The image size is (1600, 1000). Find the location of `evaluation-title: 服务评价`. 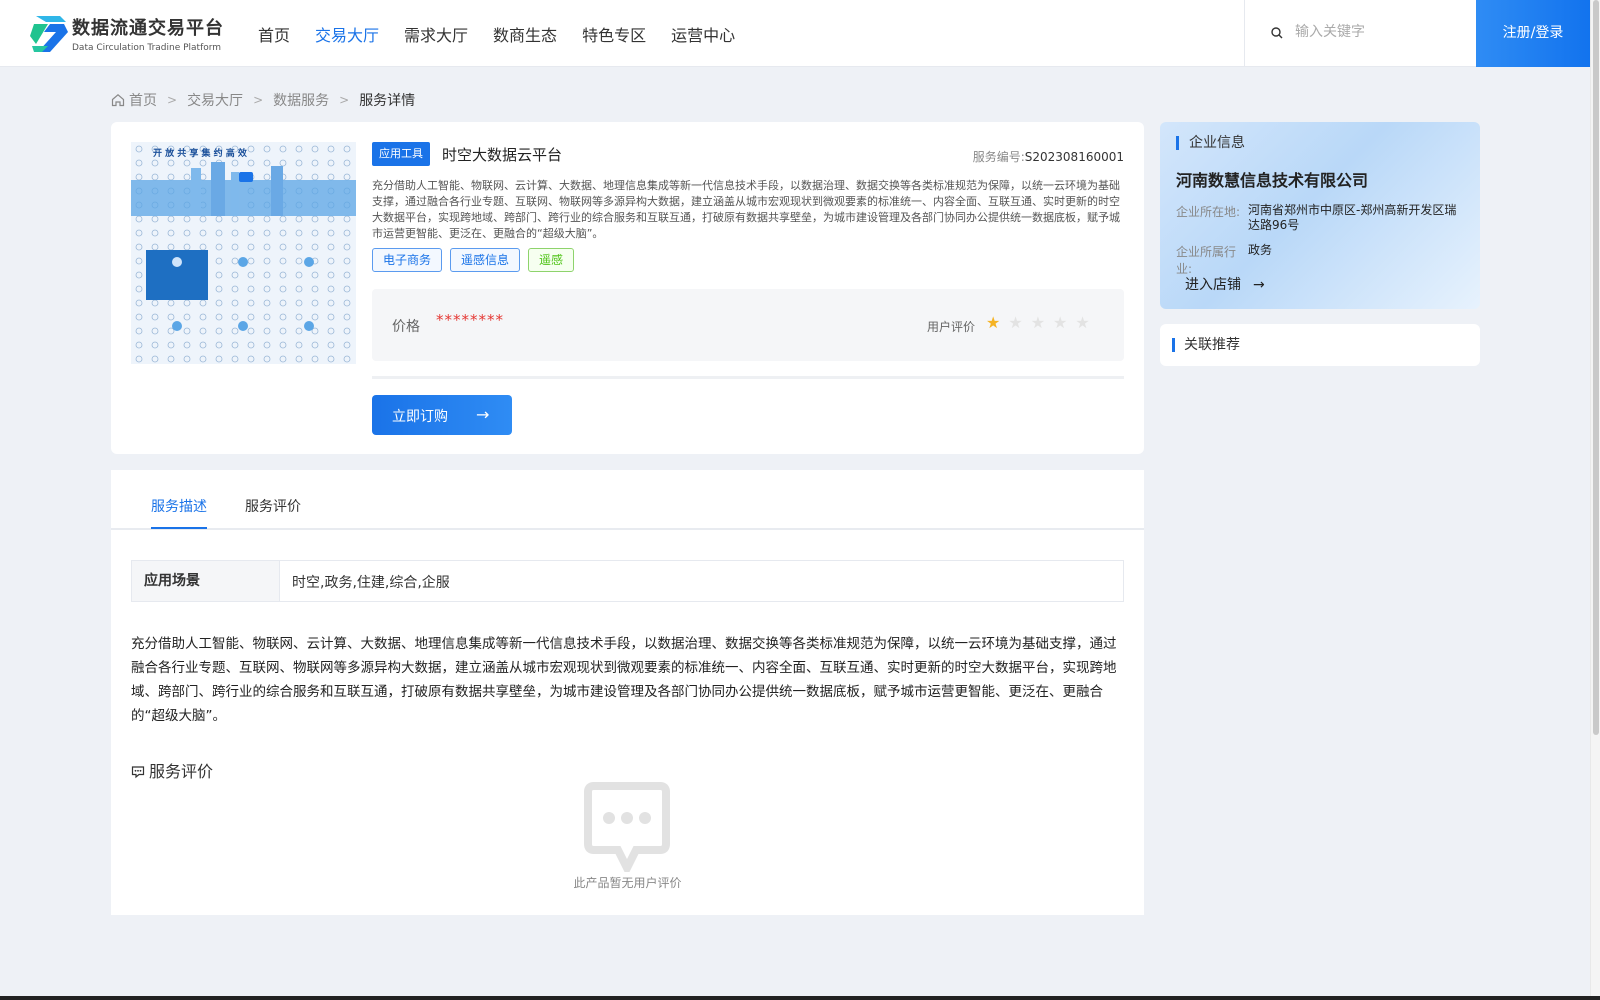

evaluation-title: 服务评价 is located at coordinates (181, 771).